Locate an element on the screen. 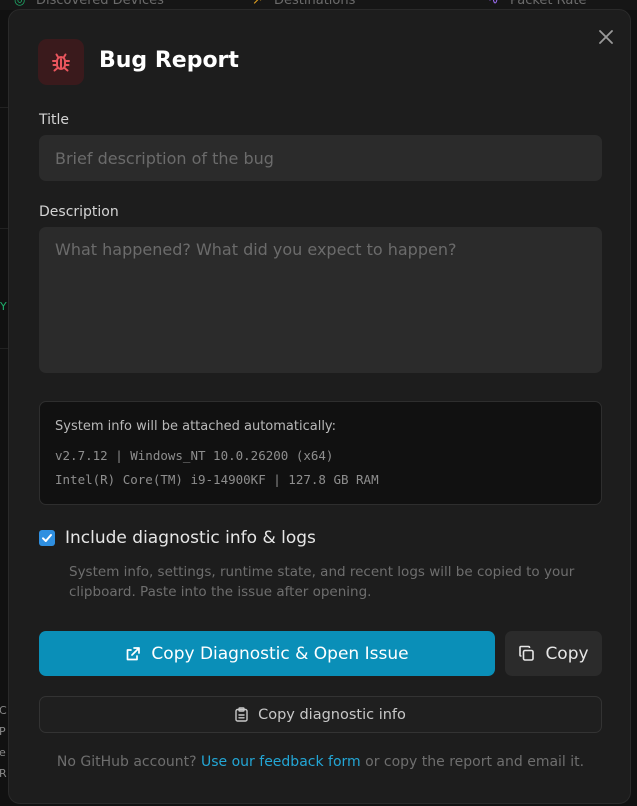  radar-icon: ◎ is located at coordinates (20, 4).